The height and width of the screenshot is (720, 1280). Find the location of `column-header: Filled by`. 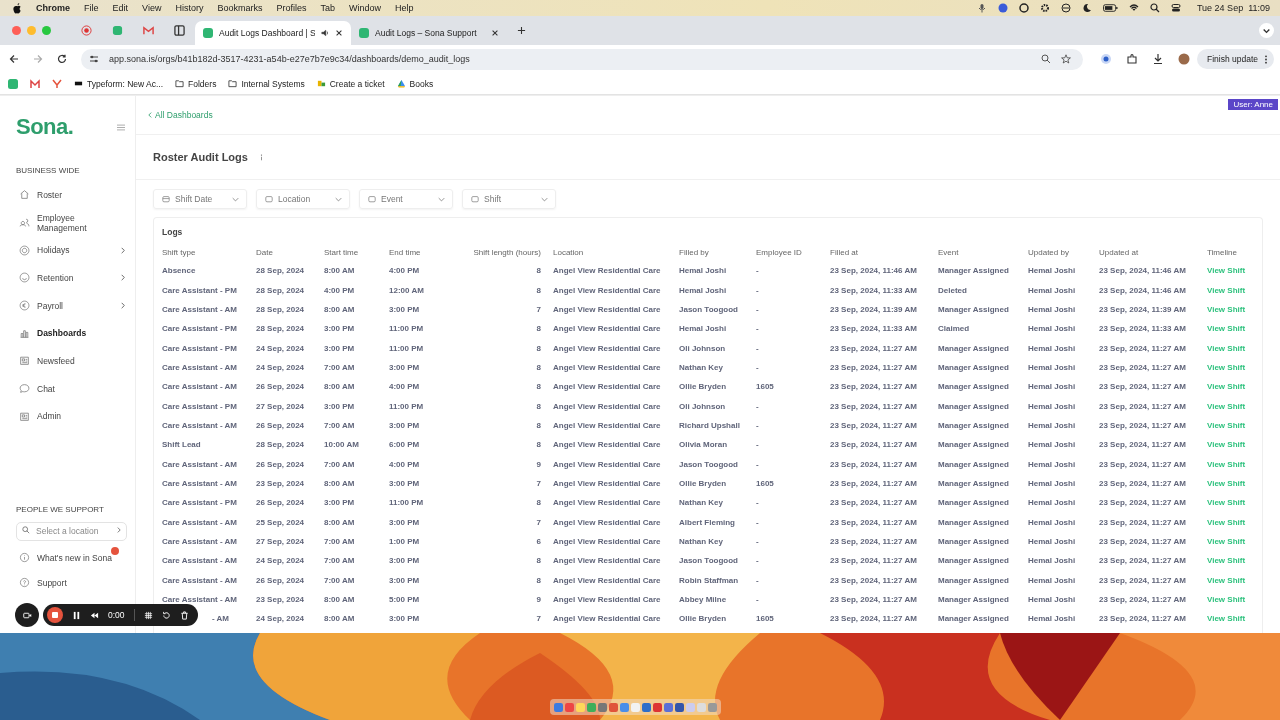

column-header: Filled by is located at coordinates (694, 252).